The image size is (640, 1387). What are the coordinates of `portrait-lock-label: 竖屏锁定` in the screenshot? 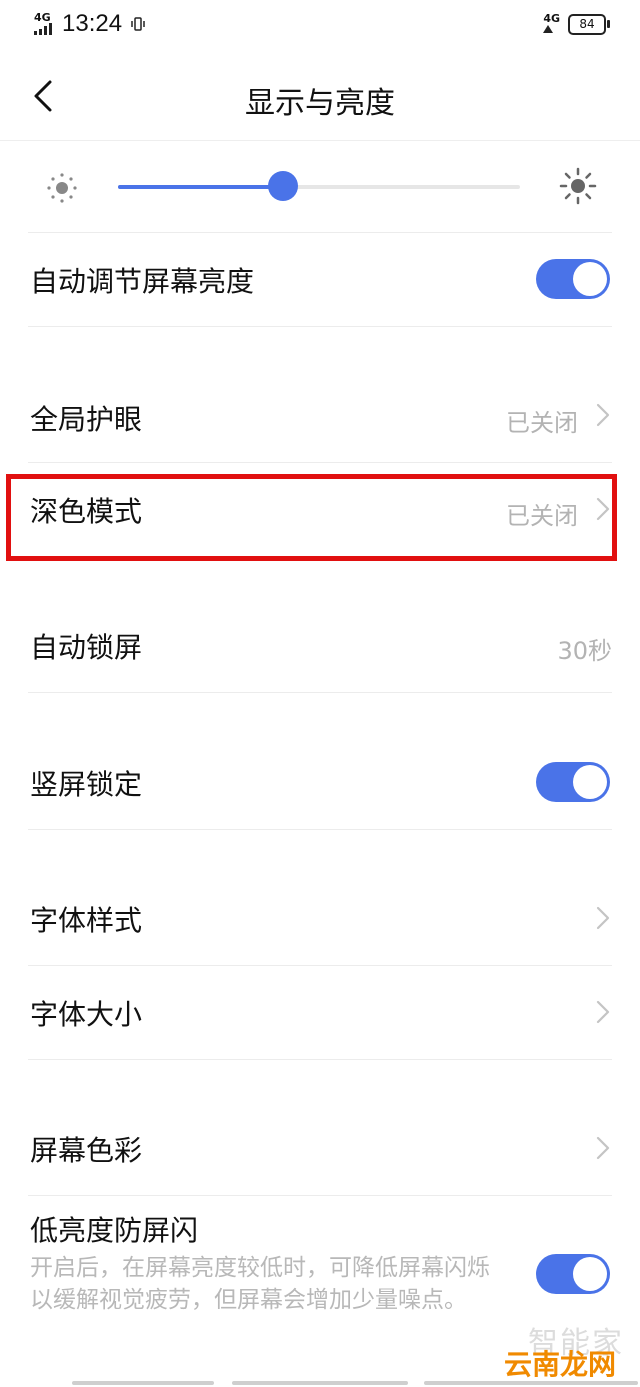 It's located at (86, 784).